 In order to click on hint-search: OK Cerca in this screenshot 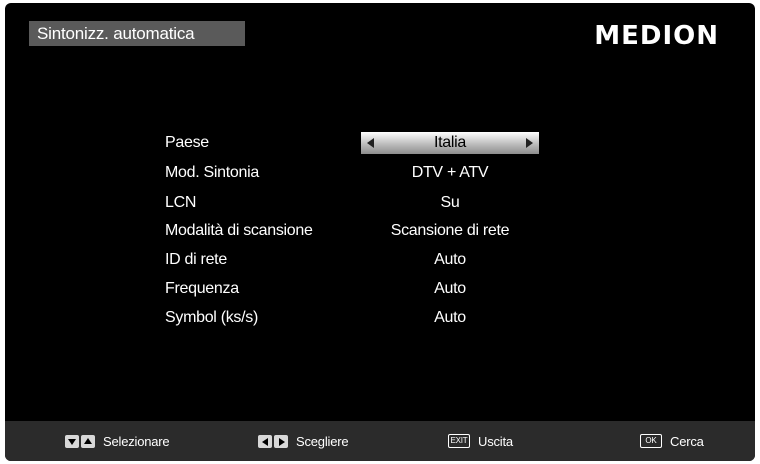, I will do `click(672, 441)`.